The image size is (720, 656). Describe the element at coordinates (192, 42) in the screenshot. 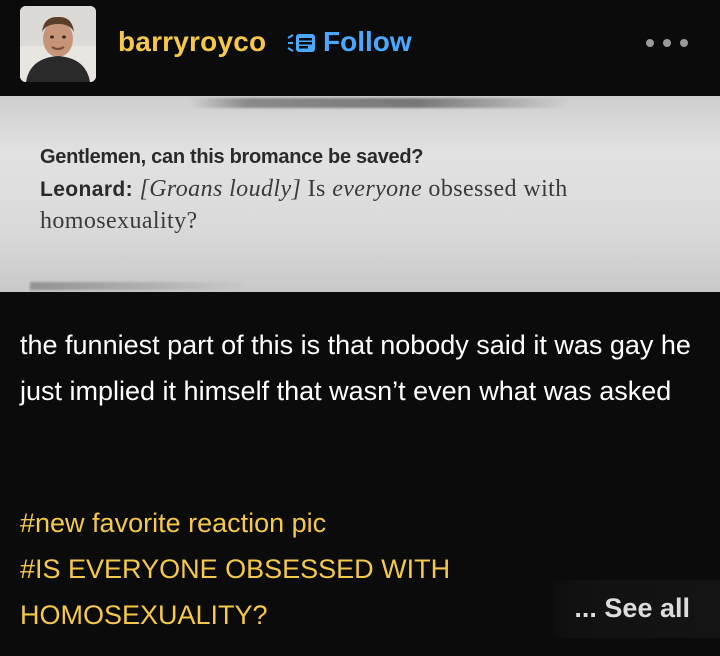

I see `username-link: barryroyco` at that location.